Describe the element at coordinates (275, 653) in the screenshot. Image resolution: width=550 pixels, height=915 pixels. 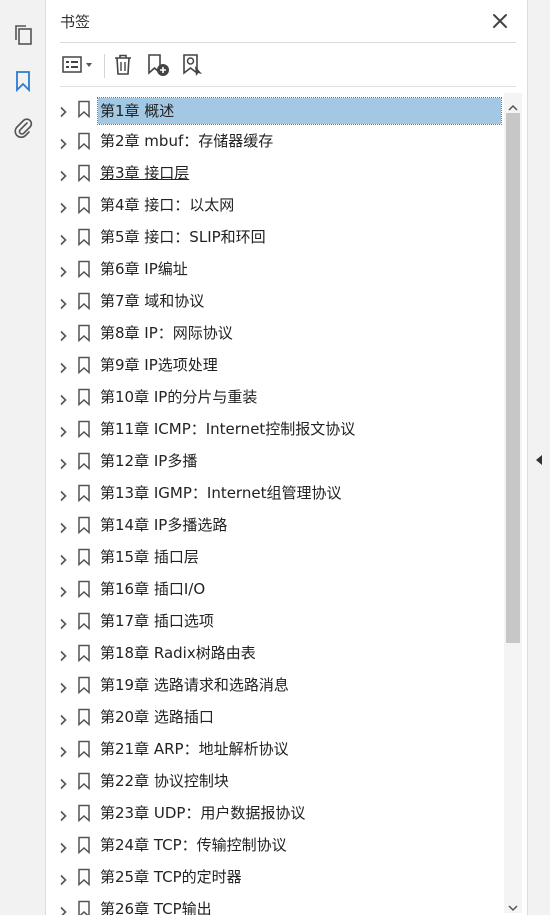
I see `bookmark-item: 第18章 Radix树路由表` at that location.